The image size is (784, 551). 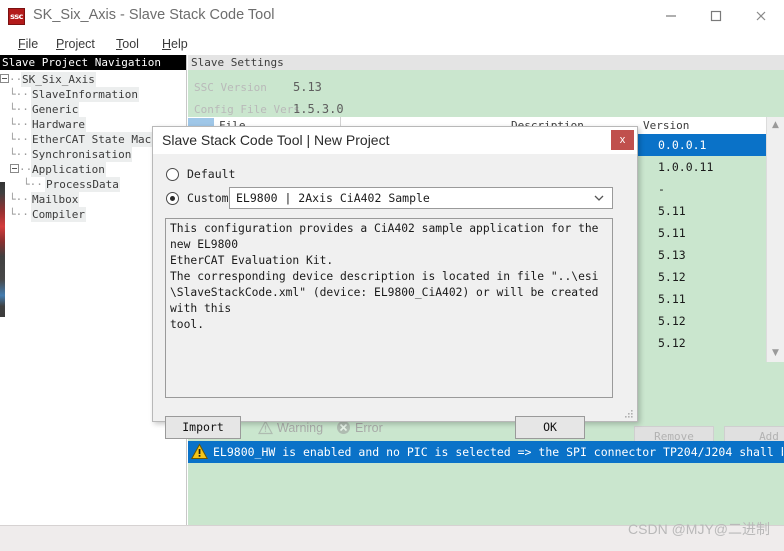 I want to click on table-cell-version: 0.0.0.1, so click(x=682, y=145).